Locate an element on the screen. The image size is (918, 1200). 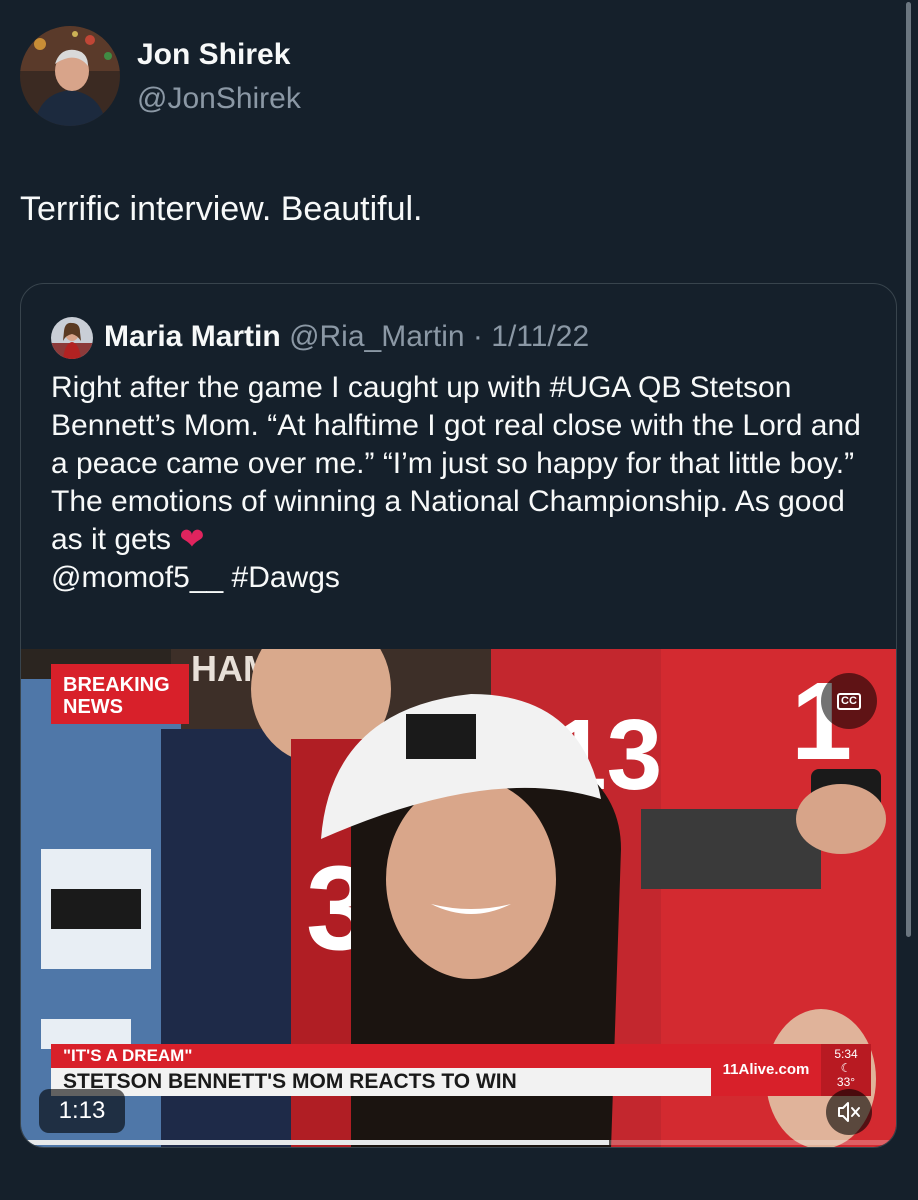
author-handle: @JonShirek is located at coordinates (219, 99).